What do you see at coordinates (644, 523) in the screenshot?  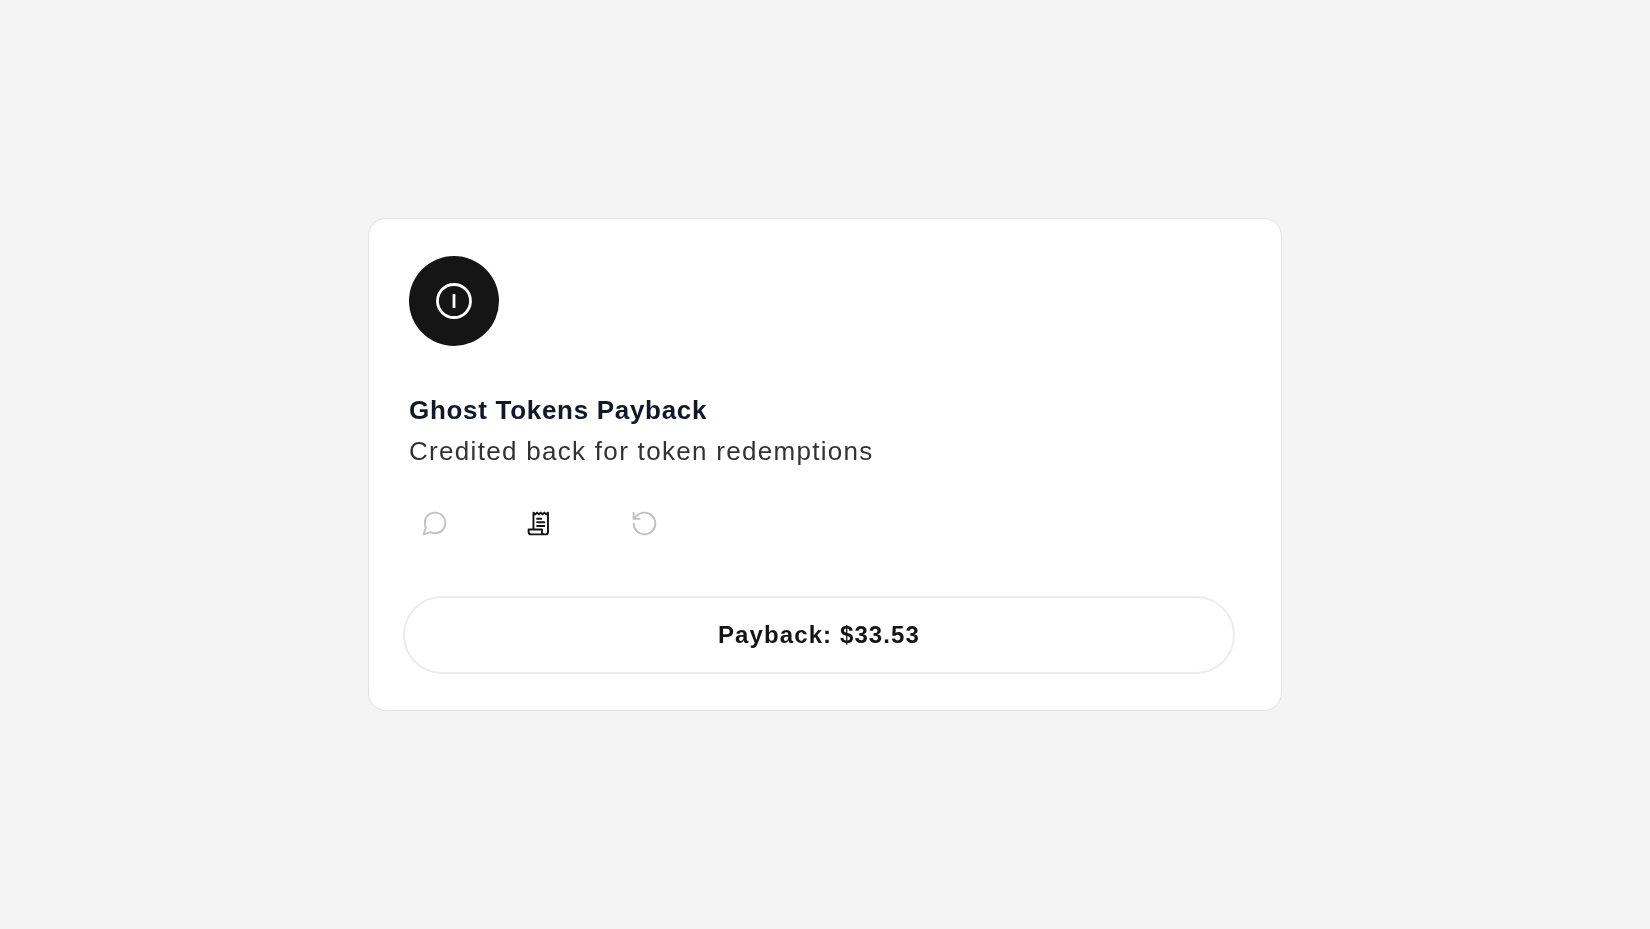 I see `circular-arrow-icon` at bounding box center [644, 523].